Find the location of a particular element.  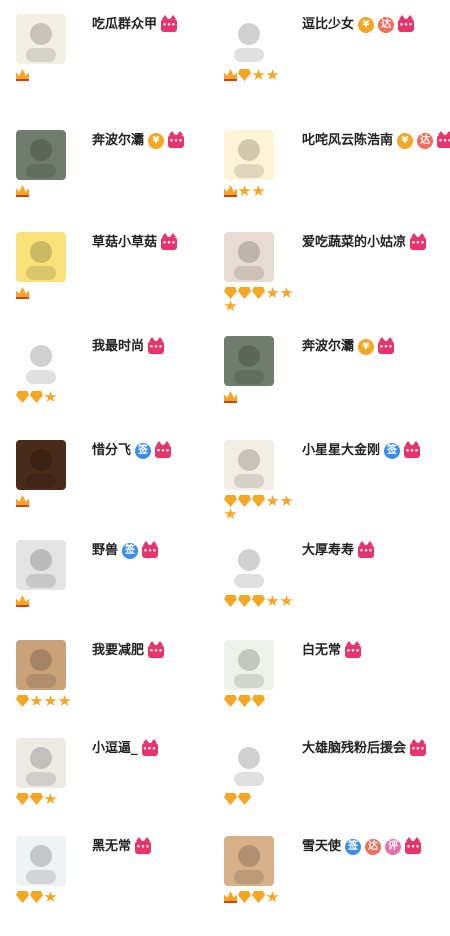

username: 小星星大金刚 is located at coordinates (341, 451).